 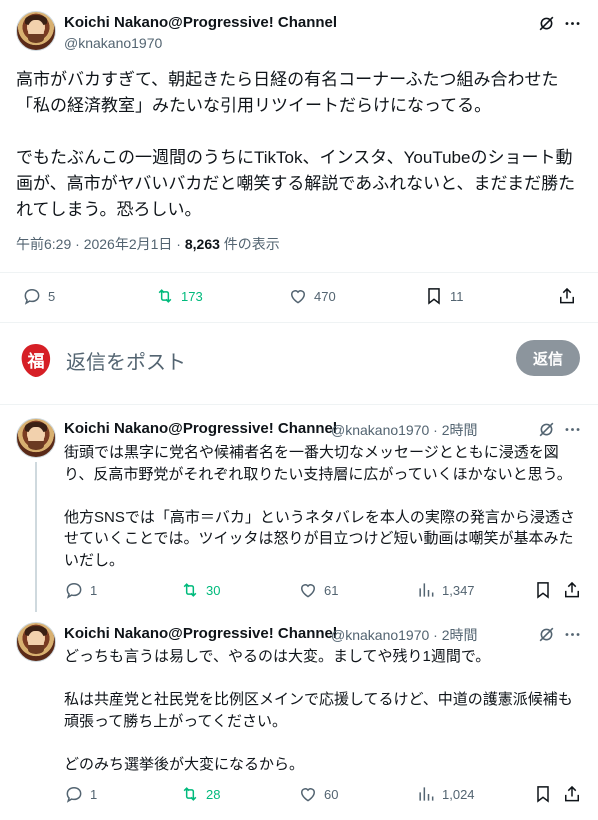 What do you see at coordinates (202, 244) in the screenshot?
I see `post-views: 8,263` at bounding box center [202, 244].